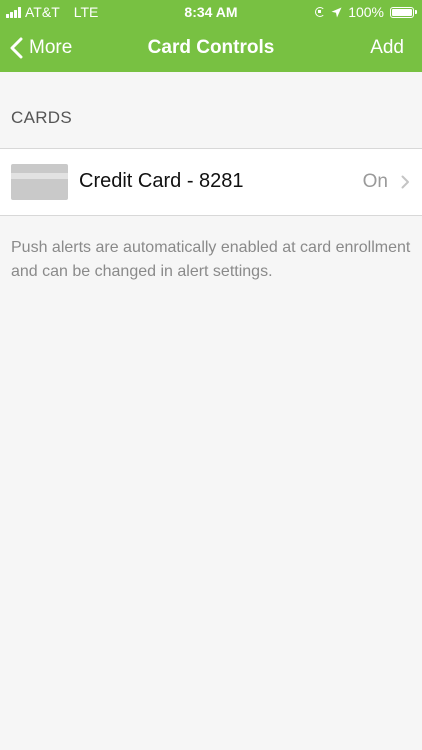  I want to click on status-right: 100%, so click(366, 12).